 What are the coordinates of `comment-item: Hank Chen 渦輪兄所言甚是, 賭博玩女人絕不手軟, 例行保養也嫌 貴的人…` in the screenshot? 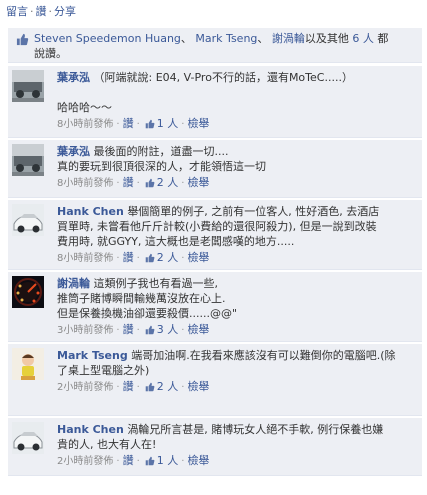 It's located at (215, 447).